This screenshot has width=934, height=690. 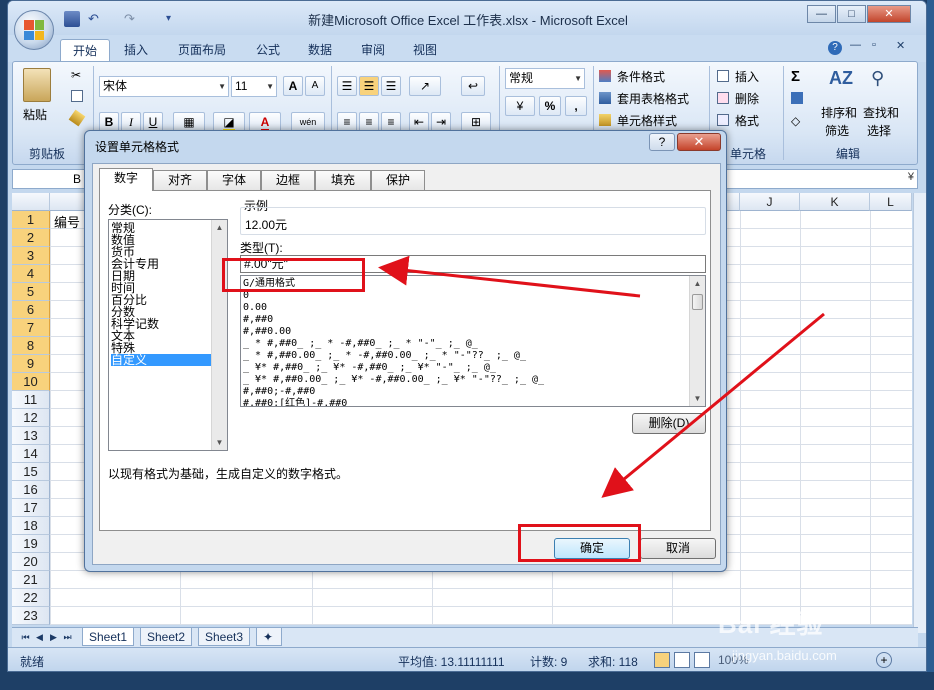 What do you see at coordinates (678, 548) in the screenshot?
I see `cancel-button: 取消` at bounding box center [678, 548].